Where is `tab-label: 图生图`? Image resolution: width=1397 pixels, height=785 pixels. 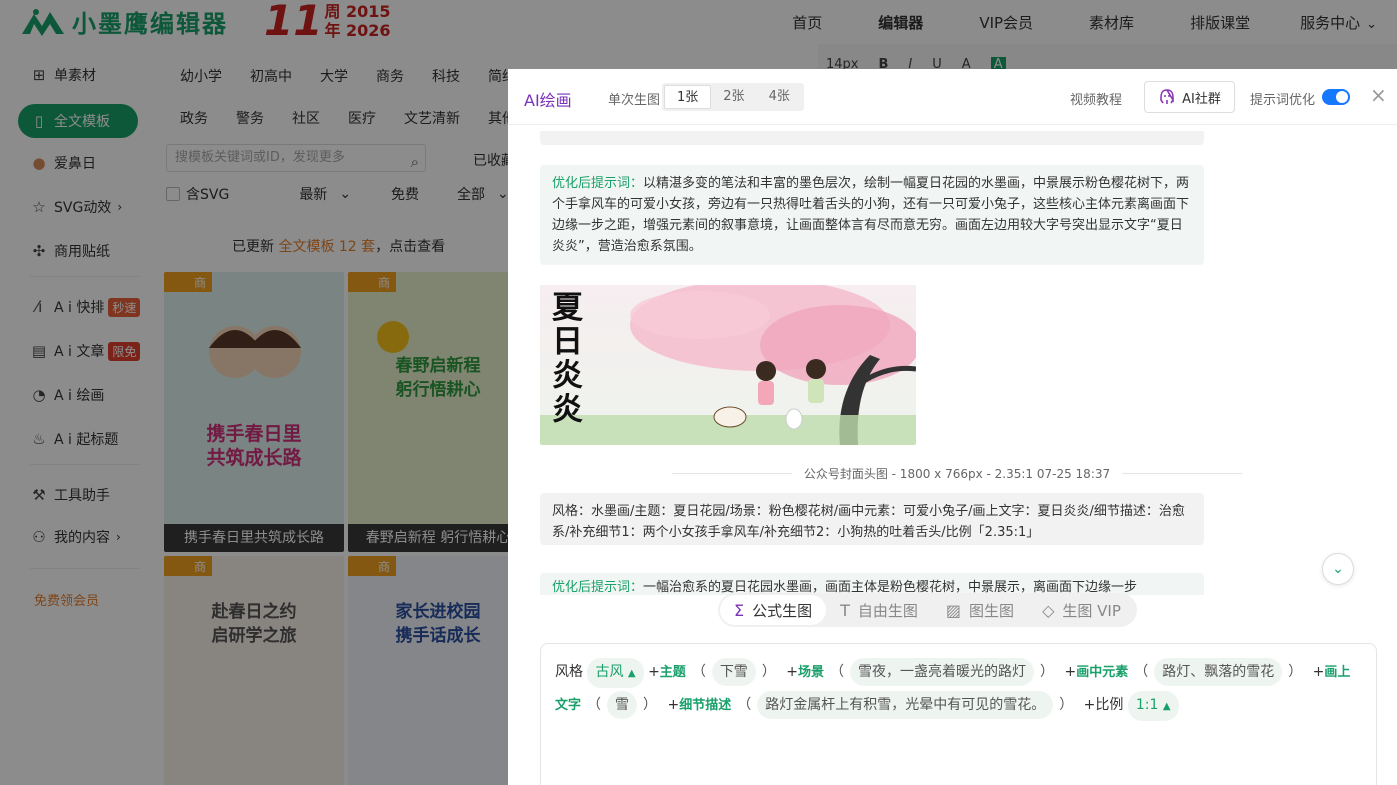 tab-label: 图生图 is located at coordinates (992, 610).